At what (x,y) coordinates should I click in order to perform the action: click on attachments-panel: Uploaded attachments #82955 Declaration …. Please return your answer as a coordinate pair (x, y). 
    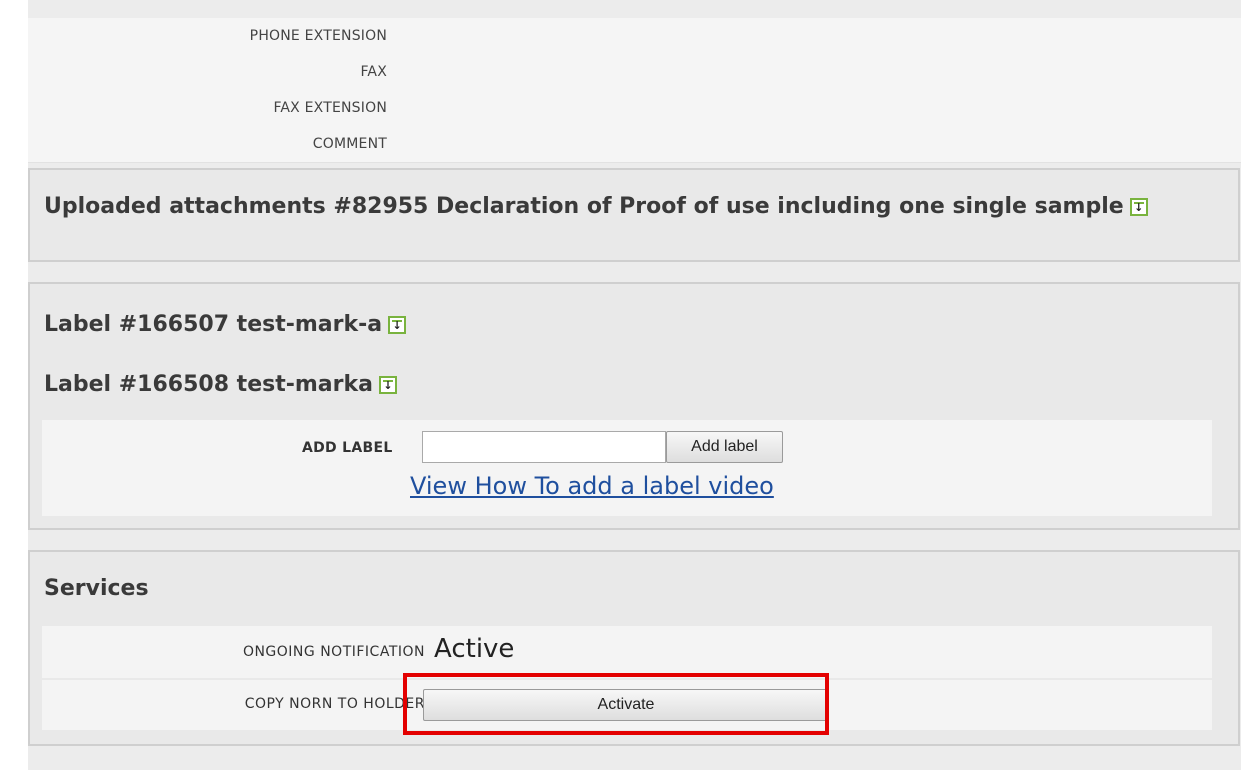
    Looking at the image, I should click on (634, 215).